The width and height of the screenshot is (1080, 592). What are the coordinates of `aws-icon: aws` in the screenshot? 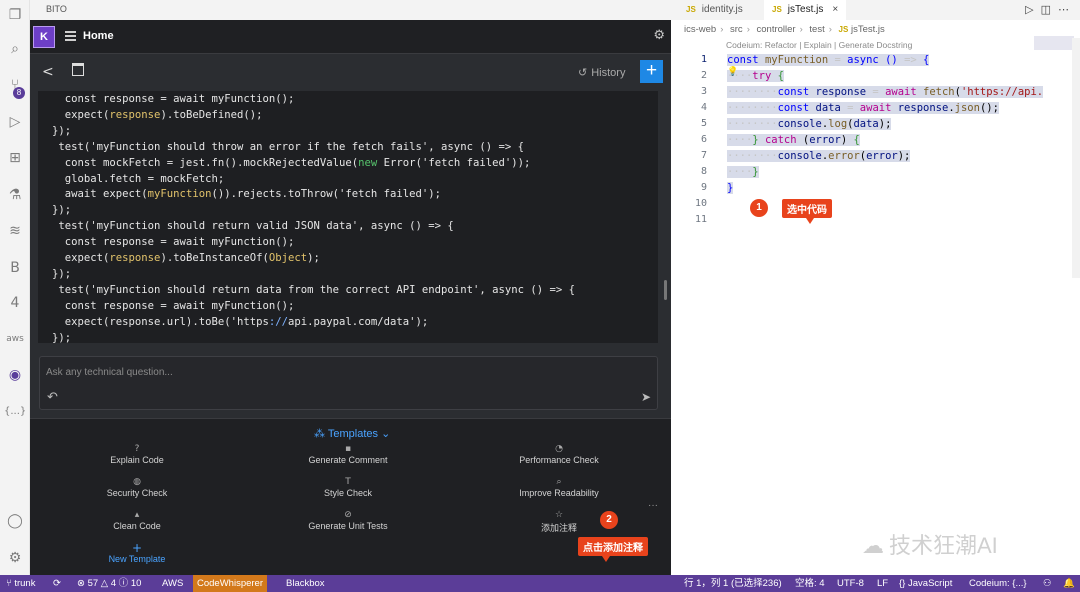 It's located at (15, 339).